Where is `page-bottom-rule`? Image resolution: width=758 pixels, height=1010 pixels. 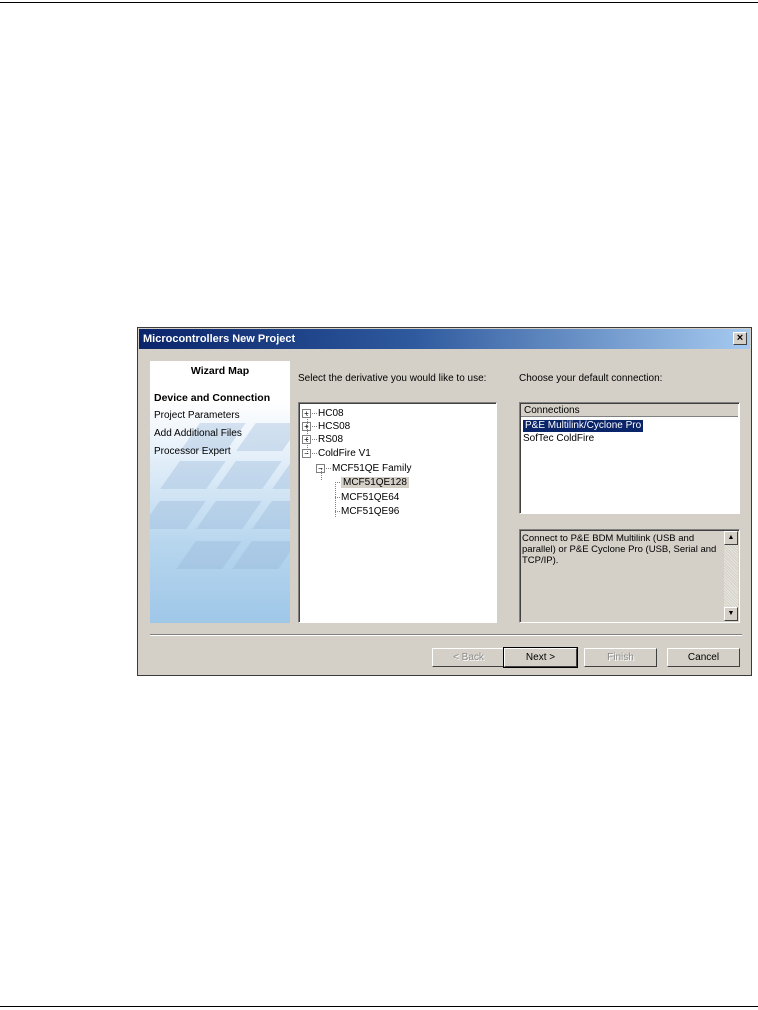
page-bottom-rule is located at coordinates (379, 1006).